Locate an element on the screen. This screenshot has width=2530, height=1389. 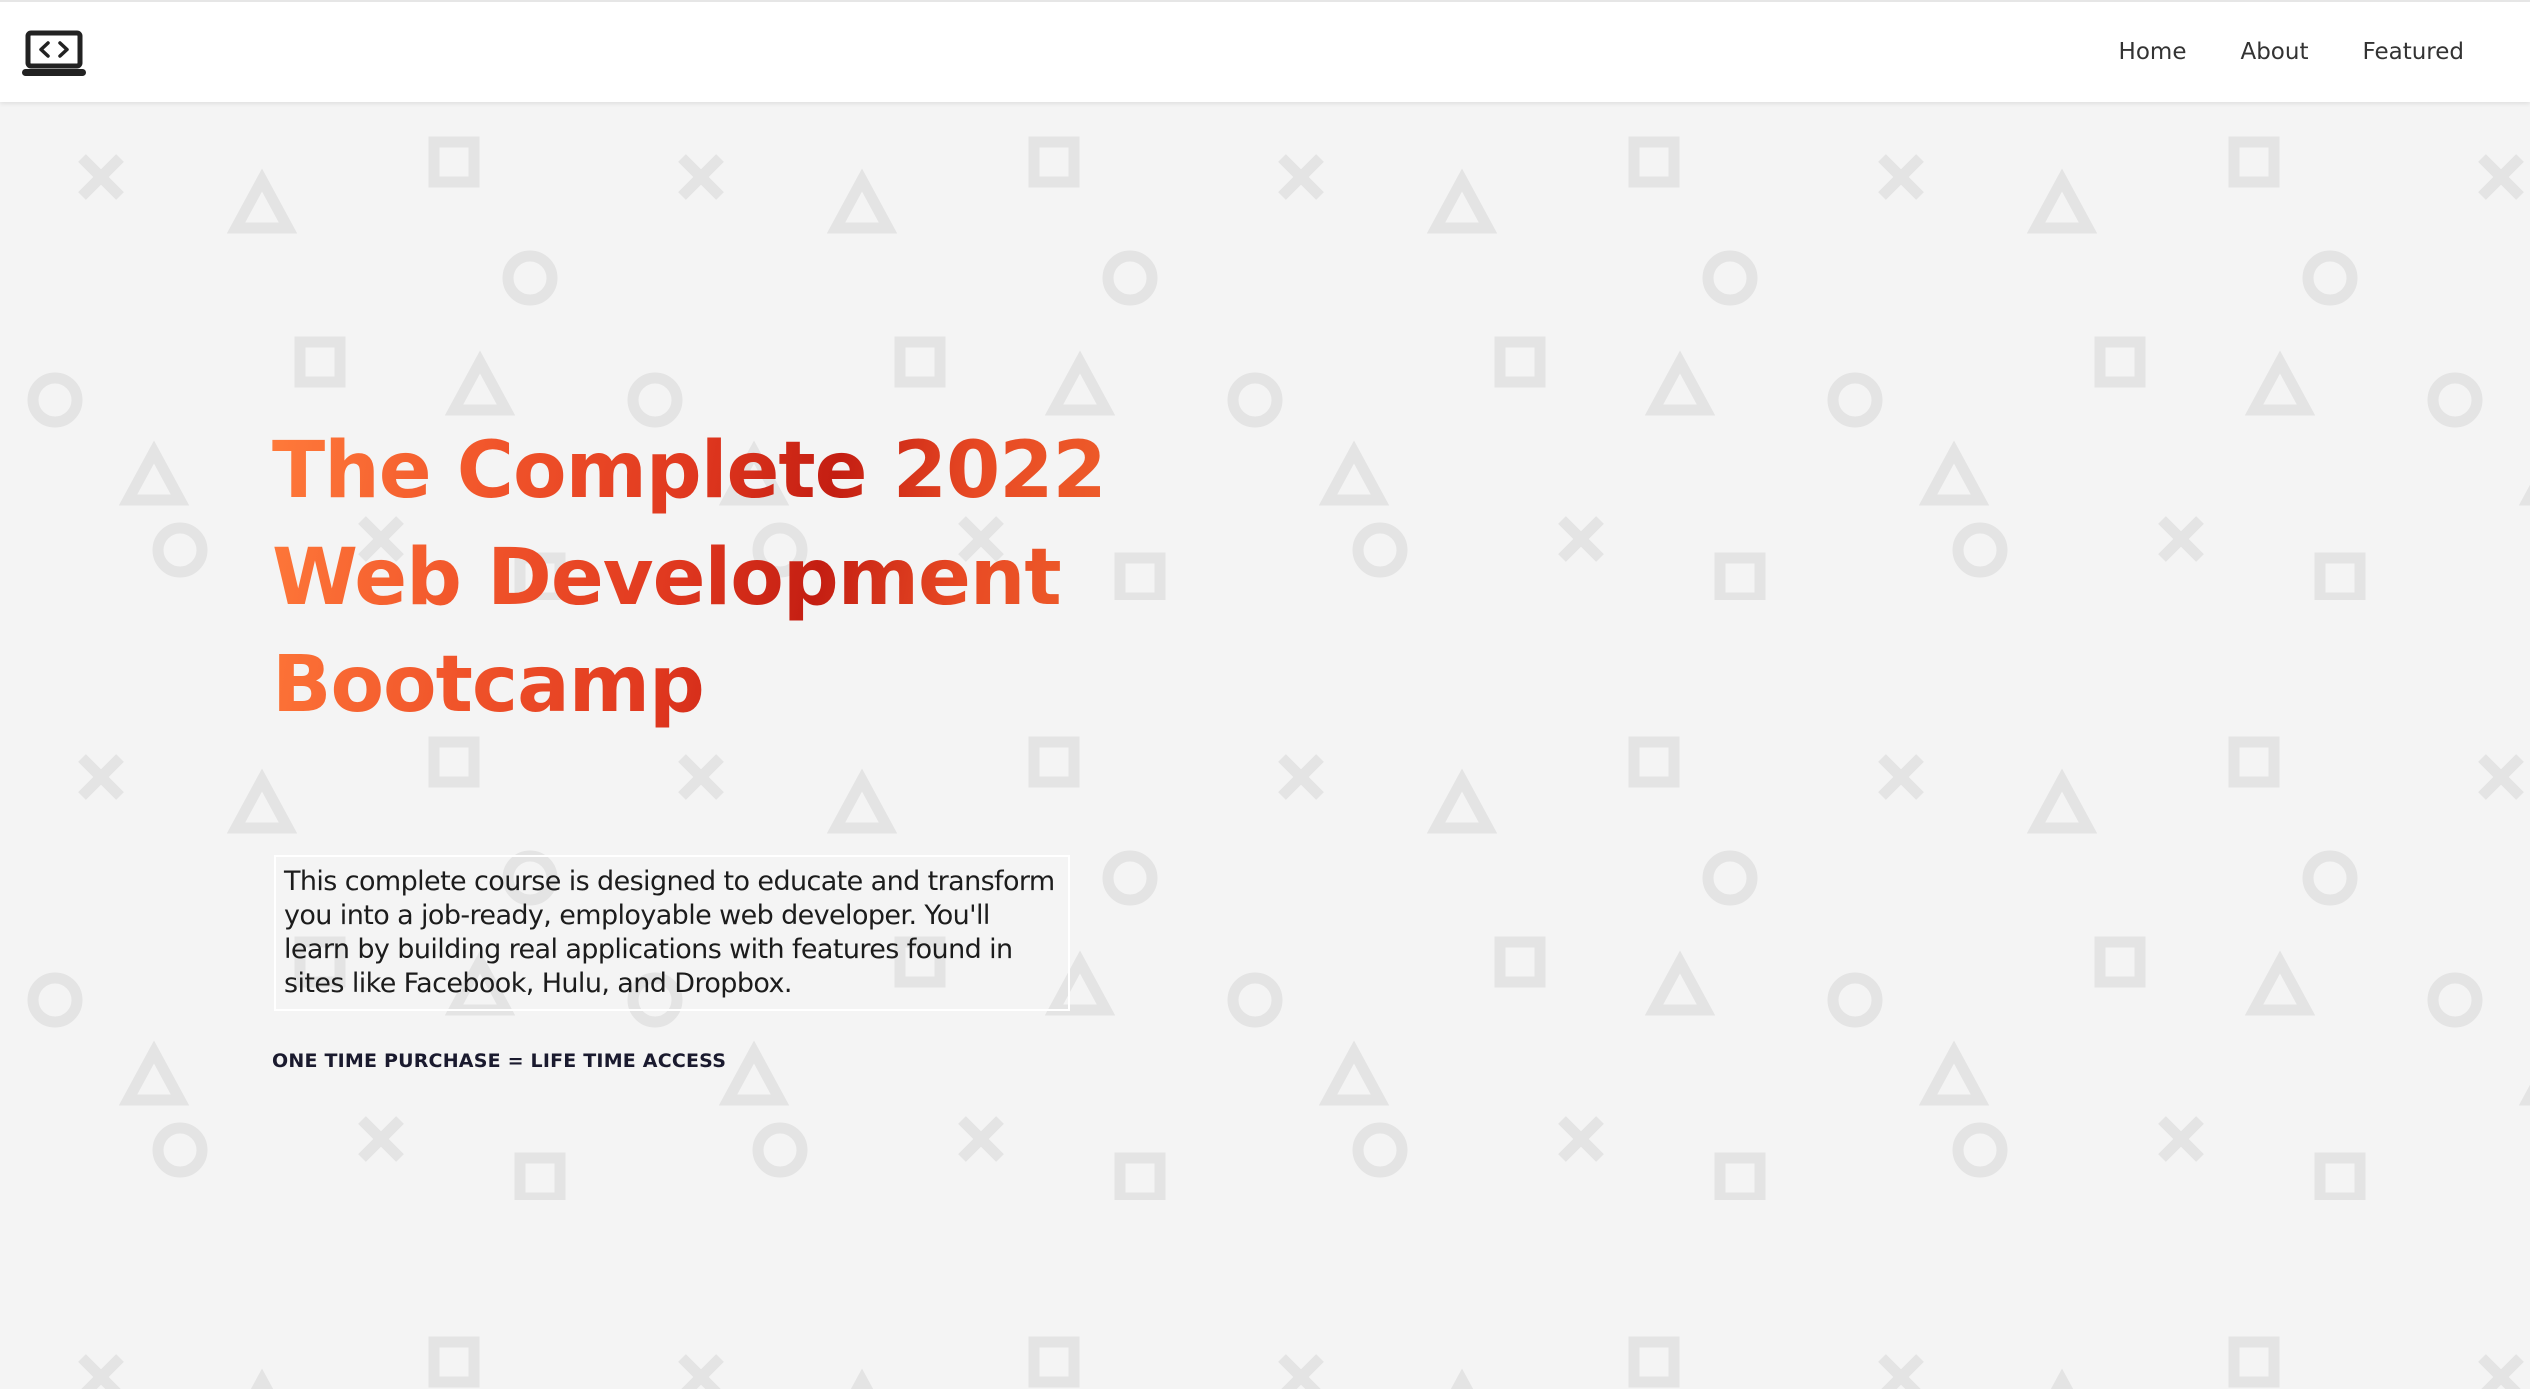
main-nav: Home About Featured is located at coordinates (2264, 52).